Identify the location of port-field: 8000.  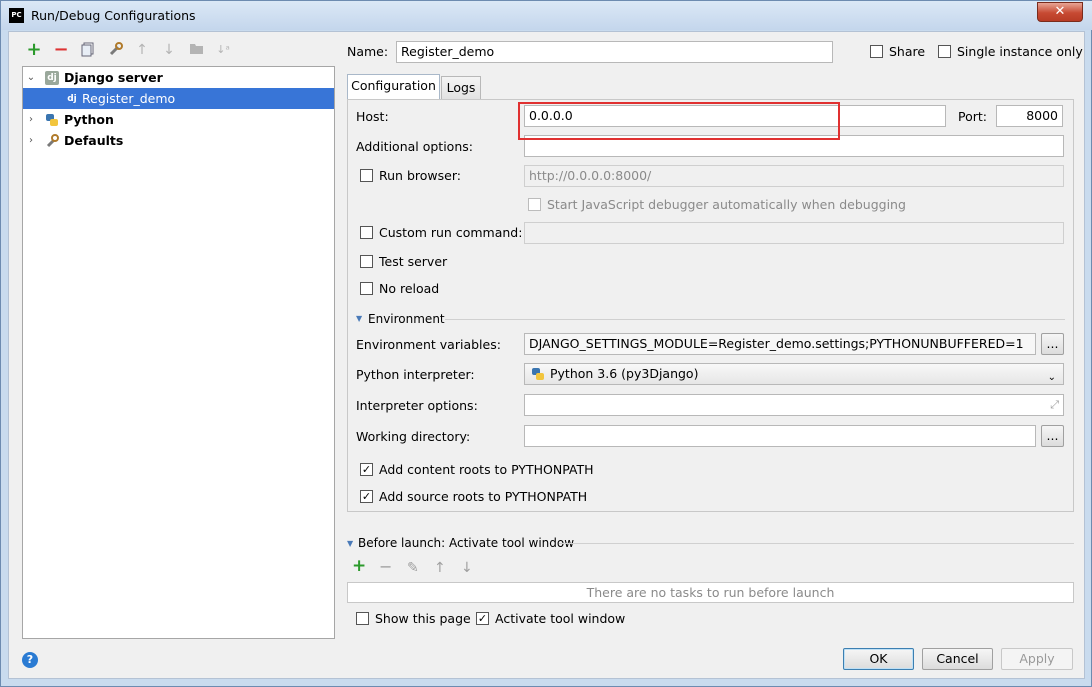
(1029, 116).